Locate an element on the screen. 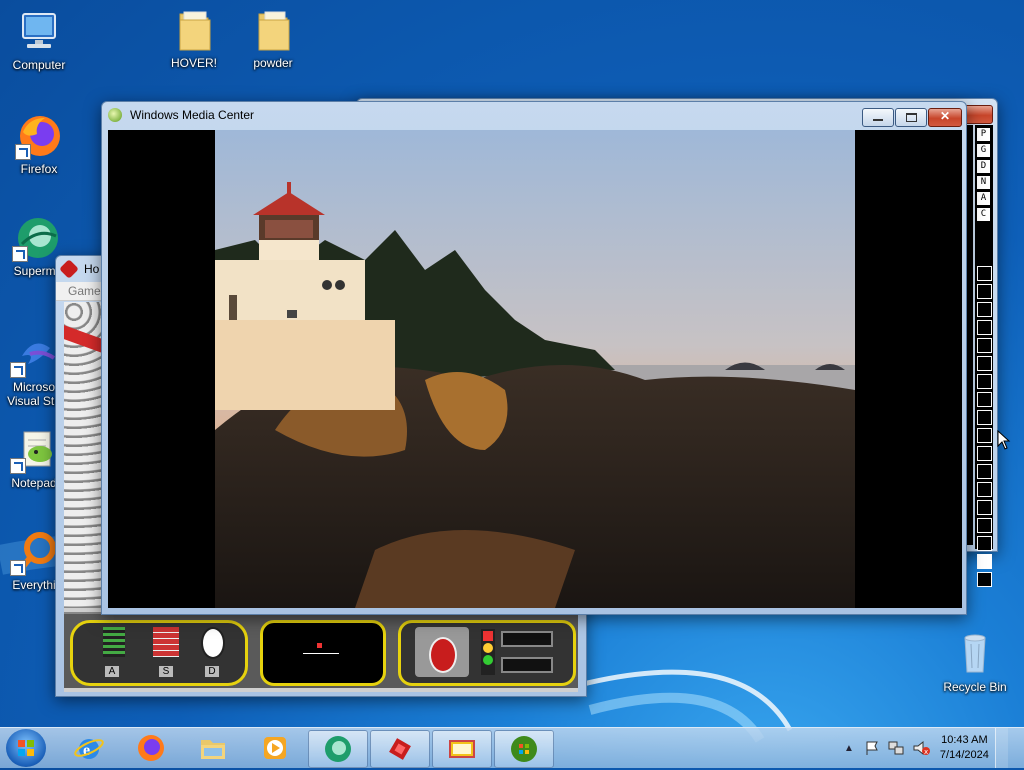  everything-search-icon is located at coordinates (34, 552).